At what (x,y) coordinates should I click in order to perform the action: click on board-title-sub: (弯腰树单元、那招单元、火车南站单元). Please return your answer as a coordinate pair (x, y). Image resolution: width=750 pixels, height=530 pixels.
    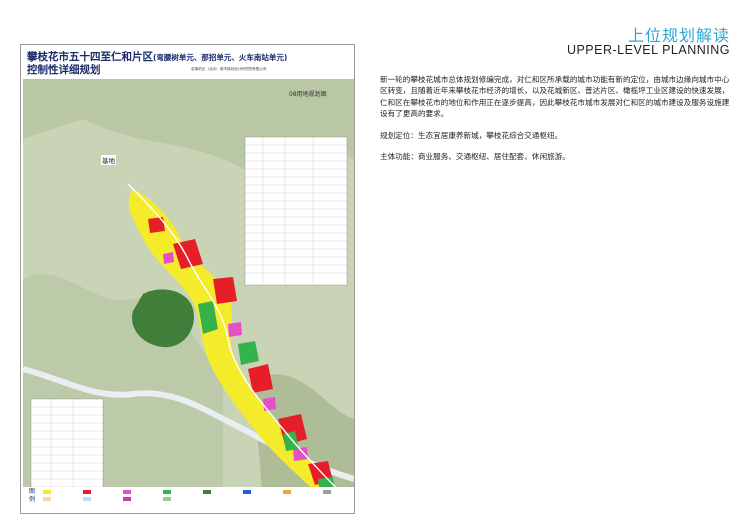
    Looking at the image, I should click on (220, 57).